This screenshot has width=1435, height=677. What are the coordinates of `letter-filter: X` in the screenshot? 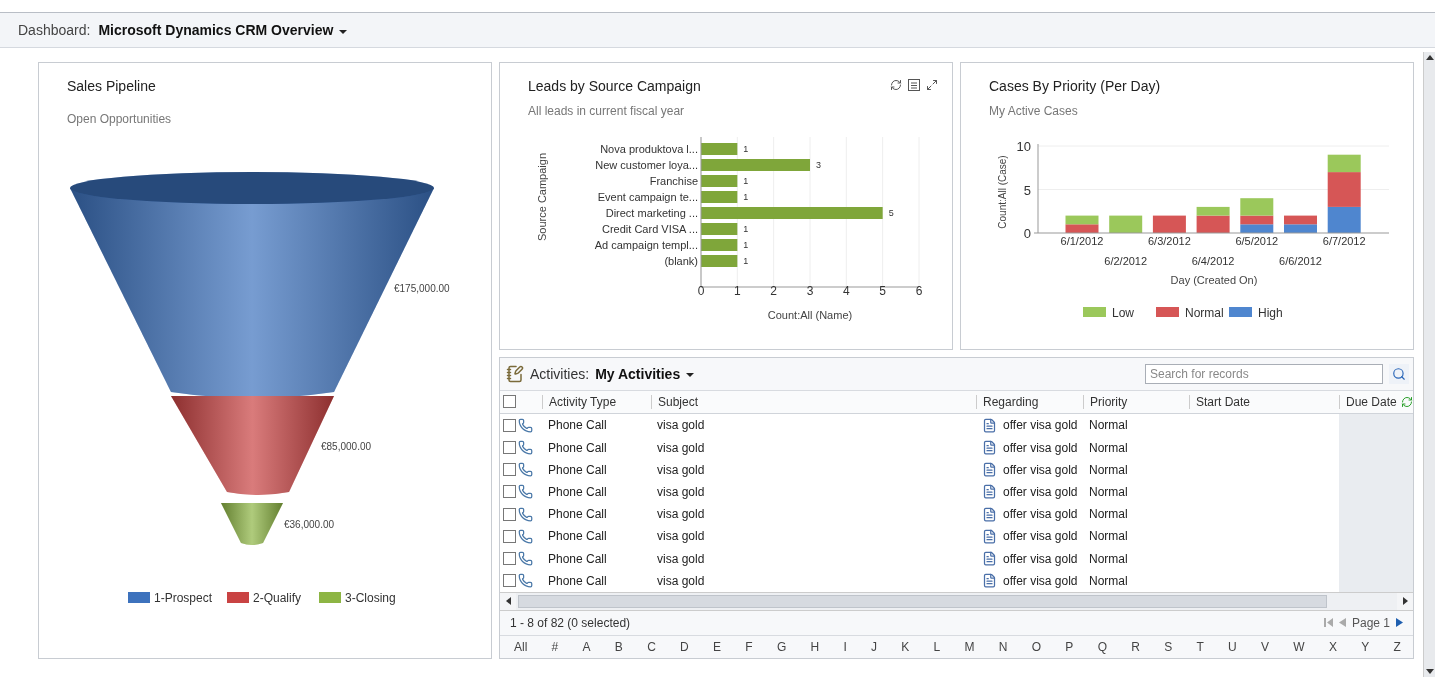 It's located at (1332, 647).